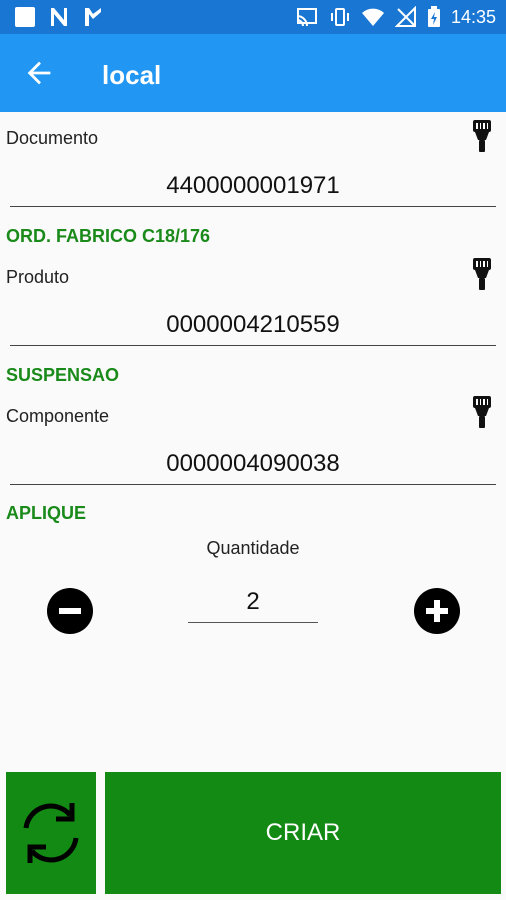 This screenshot has width=506, height=900. I want to click on documento-info: ORD. FABRICO C18/176, so click(108, 236).